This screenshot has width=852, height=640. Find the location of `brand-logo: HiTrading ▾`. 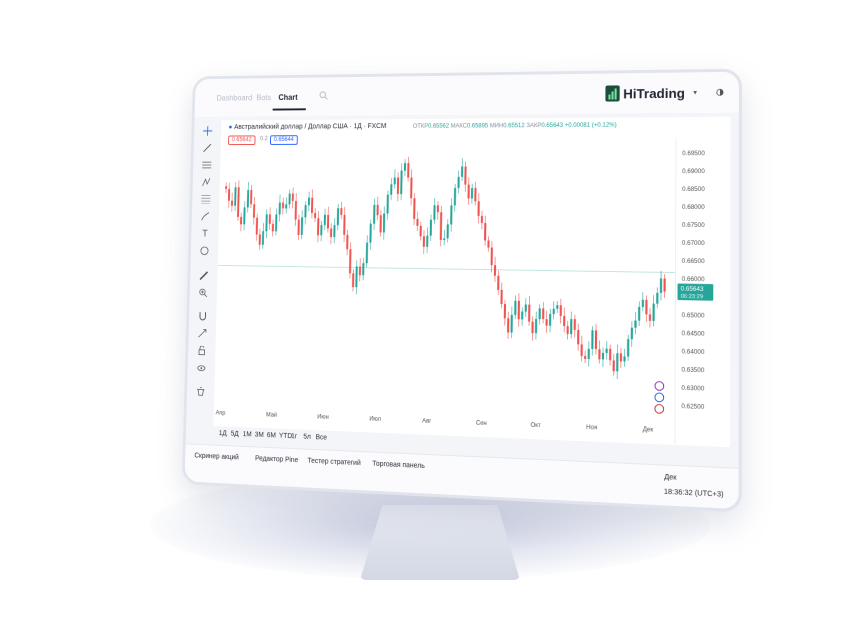

brand-logo: HiTrading ▾ is located at coordinates (651, 92).